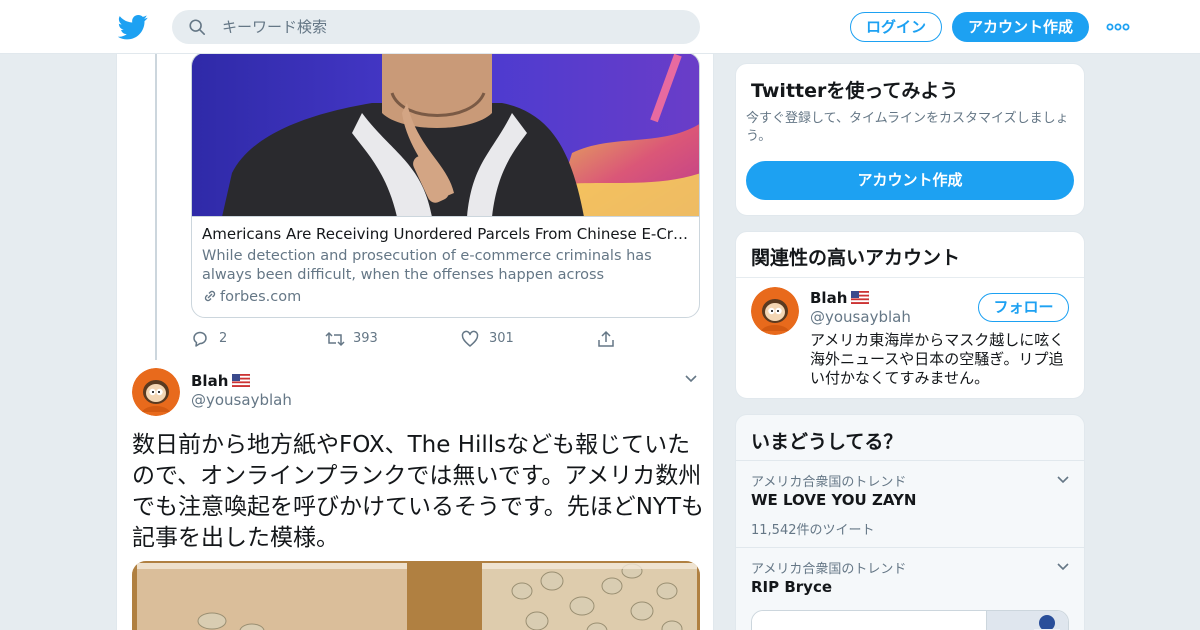 The width and height of the screenshot is (1200, 630). I want to click on tweet-actions: 2 393 301, so click(411, 339).